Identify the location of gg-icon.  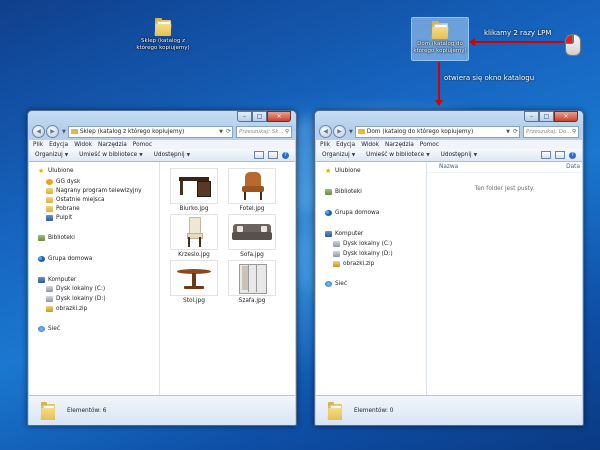
(49, 182).